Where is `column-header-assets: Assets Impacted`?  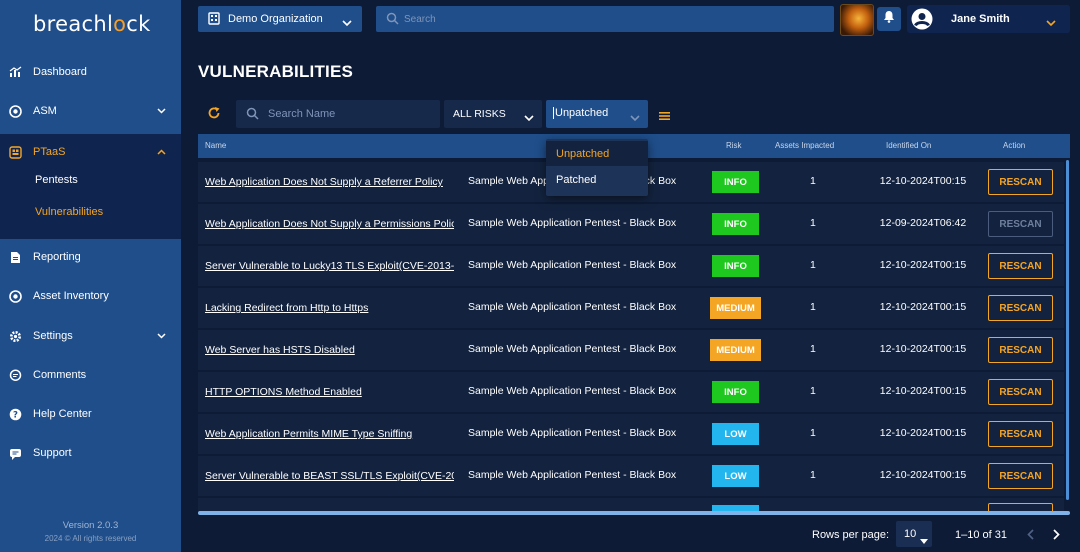 column-header-assets: Assets Impacted is located at coordinates (804, 145).